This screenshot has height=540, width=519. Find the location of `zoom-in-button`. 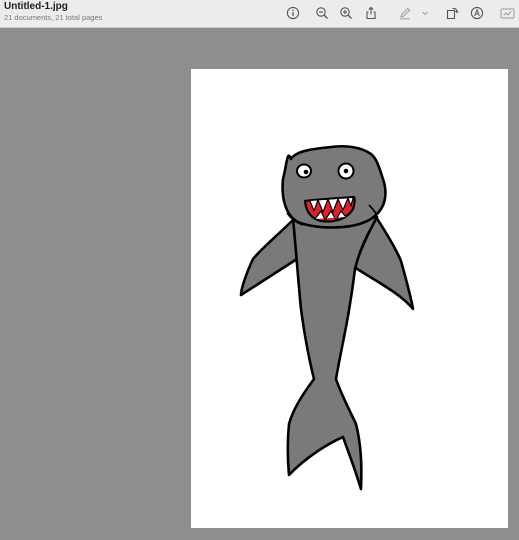

zoom-in-button is located at coordinates (346, 13).